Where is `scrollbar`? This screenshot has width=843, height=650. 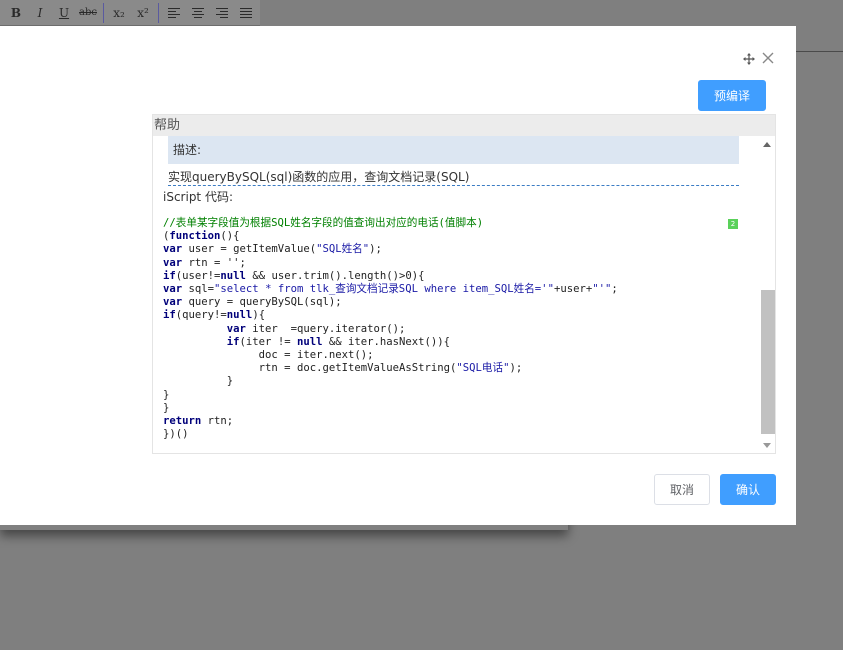
scrollbar is located at coordinates (767, 294).